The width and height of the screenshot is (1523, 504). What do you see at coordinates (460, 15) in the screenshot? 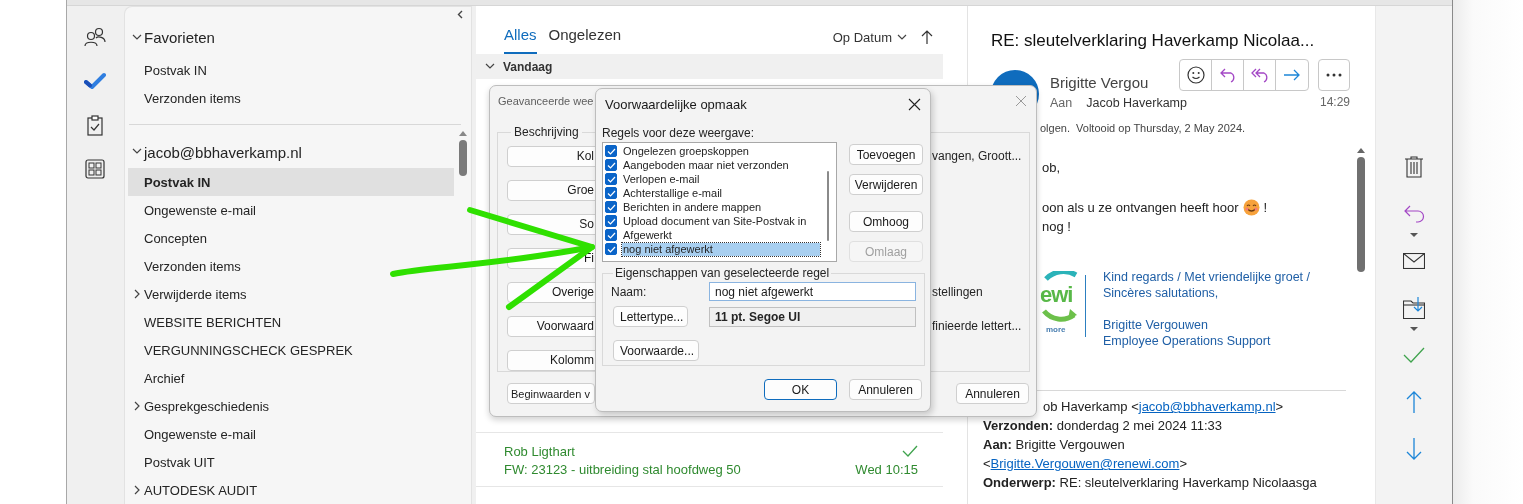
I see `collapse-icon` at bounding box center [460, 15].